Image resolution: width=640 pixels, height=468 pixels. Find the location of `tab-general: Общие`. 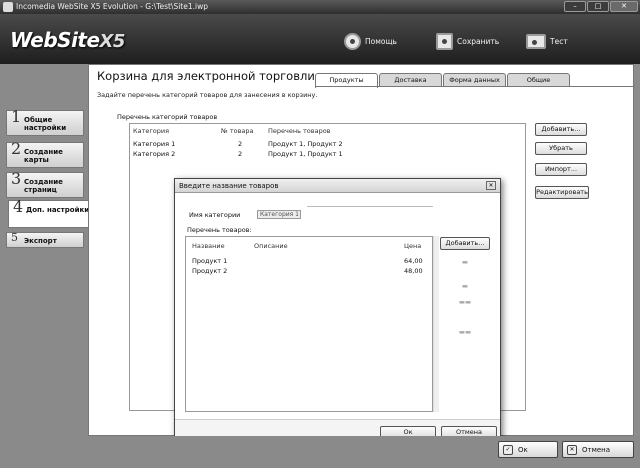

tab-general: Общие is located at coordinates (538, 80).